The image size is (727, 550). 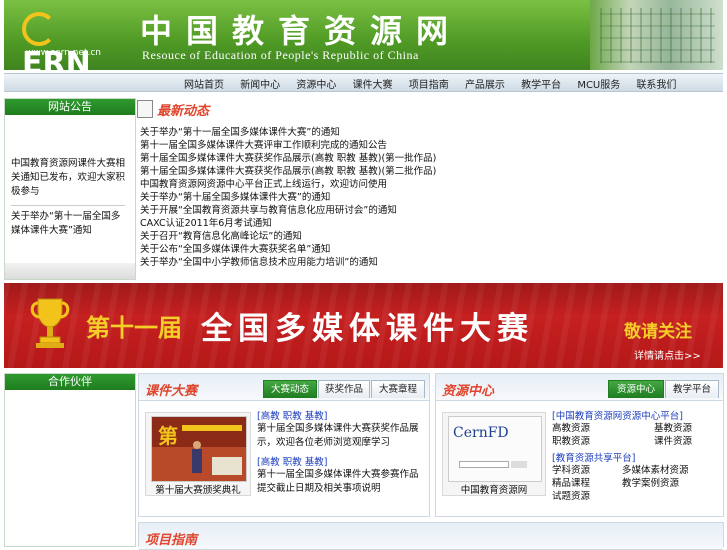 I want to click on notice-box-footer, so click(x=70, y=271).